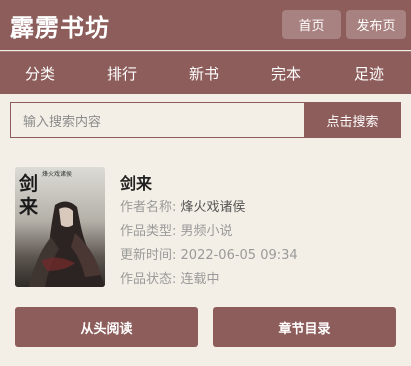 The height and width of the screenshot is (366, 411). I want to click on search-input: 输入搜索内容, so click(157, 120).